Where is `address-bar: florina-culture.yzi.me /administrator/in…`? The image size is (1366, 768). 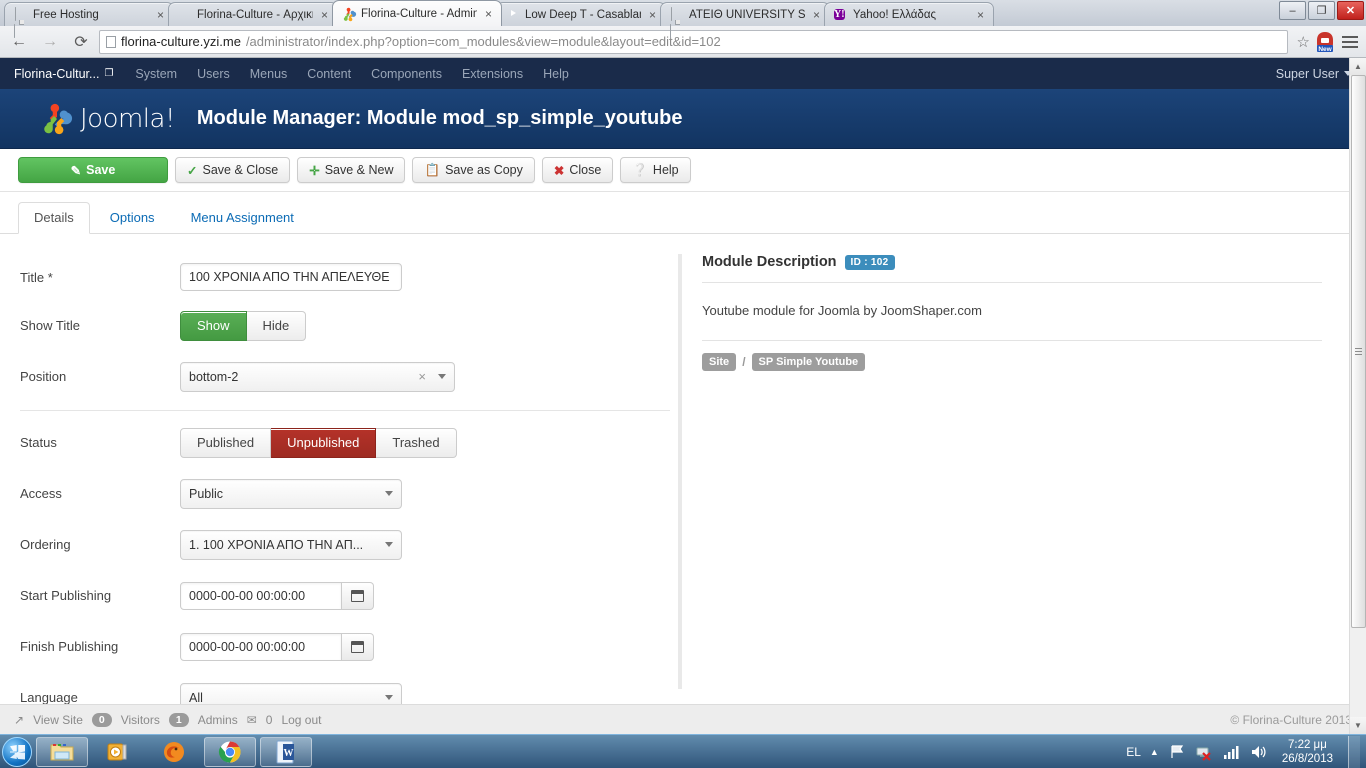
address-bar: florina-culture.yzi.me /administrator/in… is located at coordinates (693, 41).